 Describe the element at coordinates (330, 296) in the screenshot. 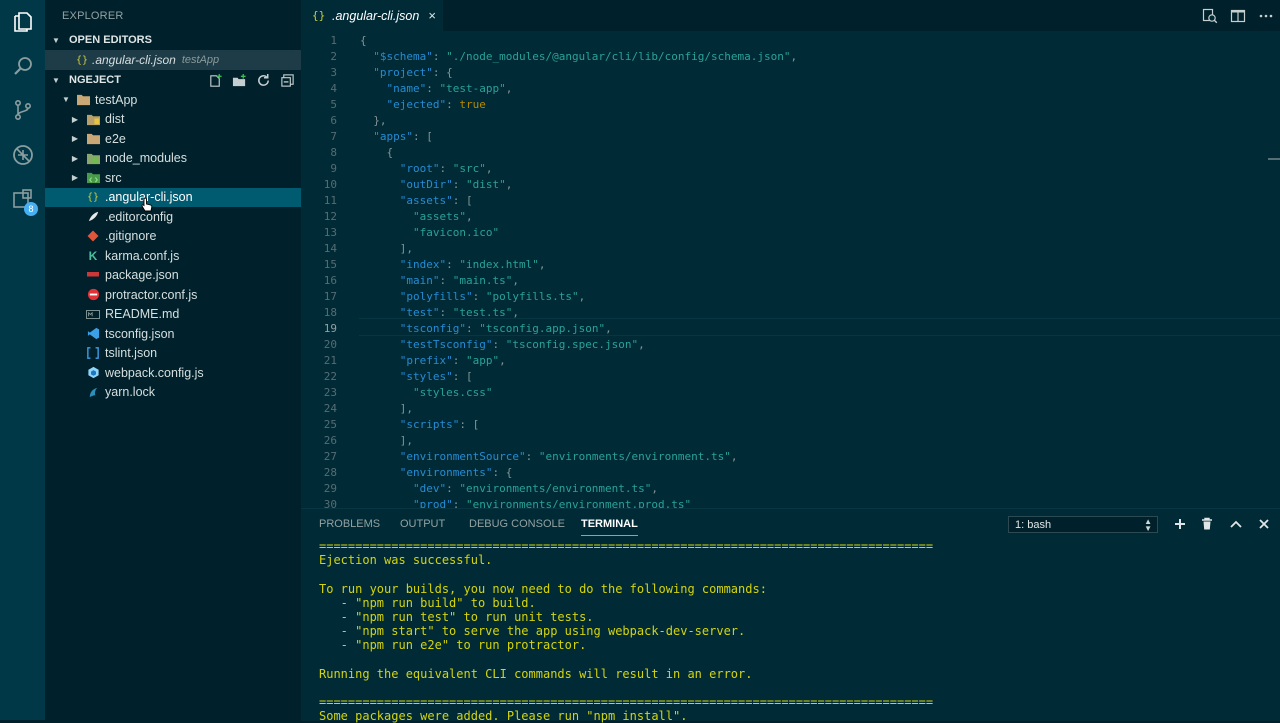

I see `line-number: 17` at that location.